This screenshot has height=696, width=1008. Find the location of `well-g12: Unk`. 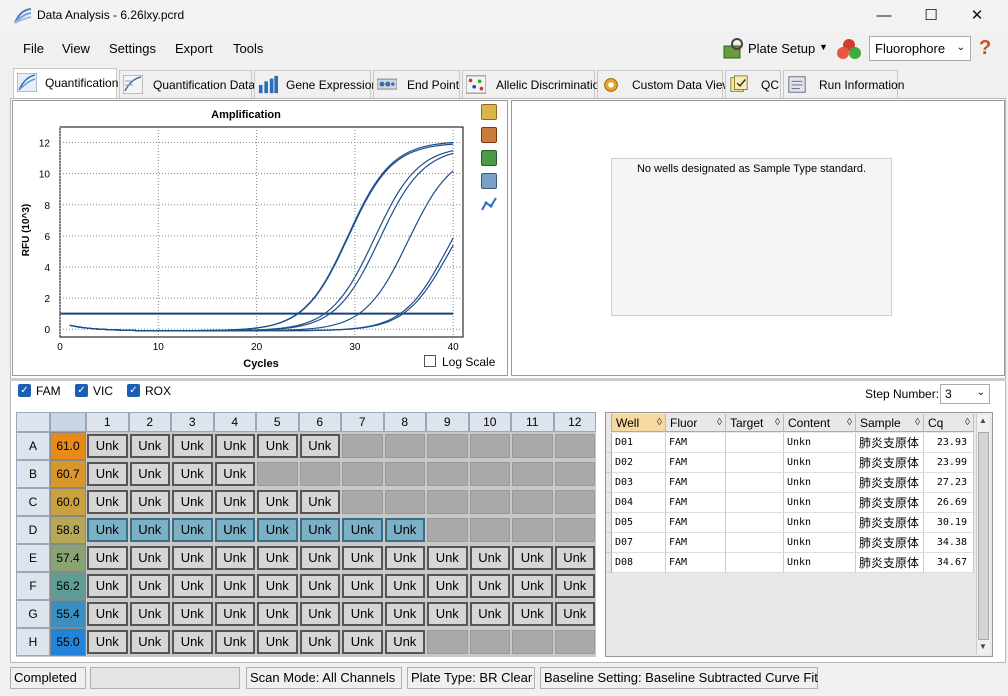

well-g12: Unk is located at coordinates (574, 614).